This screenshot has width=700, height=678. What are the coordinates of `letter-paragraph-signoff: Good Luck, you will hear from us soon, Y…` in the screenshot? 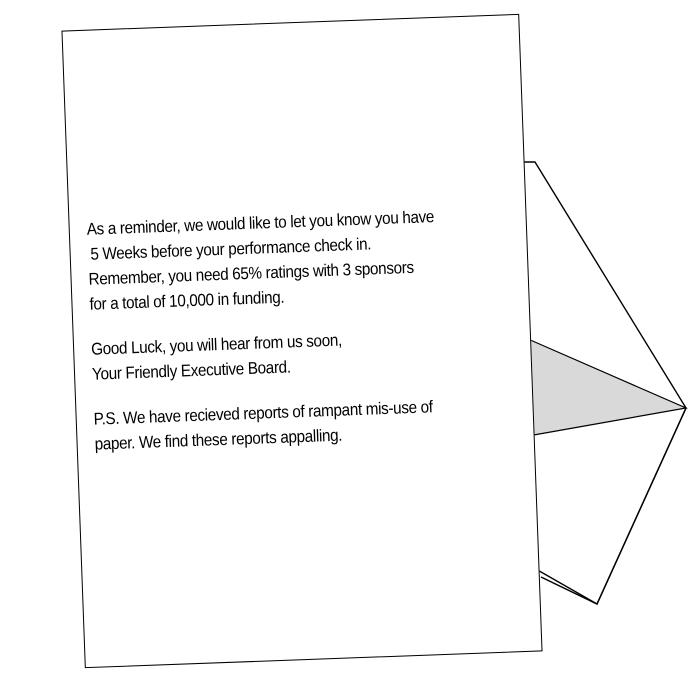 It's located at (285, 355).